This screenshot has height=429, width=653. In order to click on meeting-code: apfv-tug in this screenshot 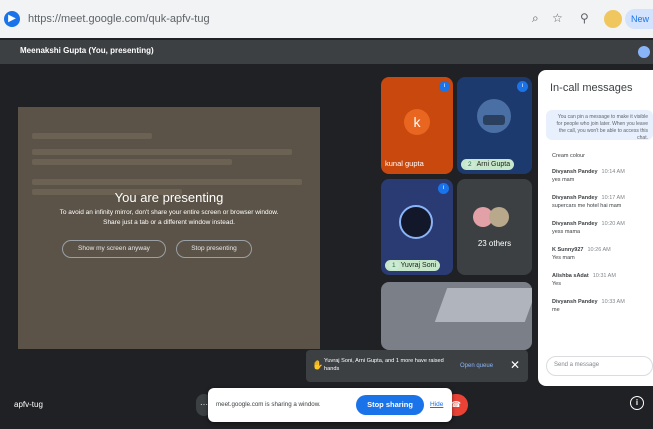, I will do `click(28, 404)`.